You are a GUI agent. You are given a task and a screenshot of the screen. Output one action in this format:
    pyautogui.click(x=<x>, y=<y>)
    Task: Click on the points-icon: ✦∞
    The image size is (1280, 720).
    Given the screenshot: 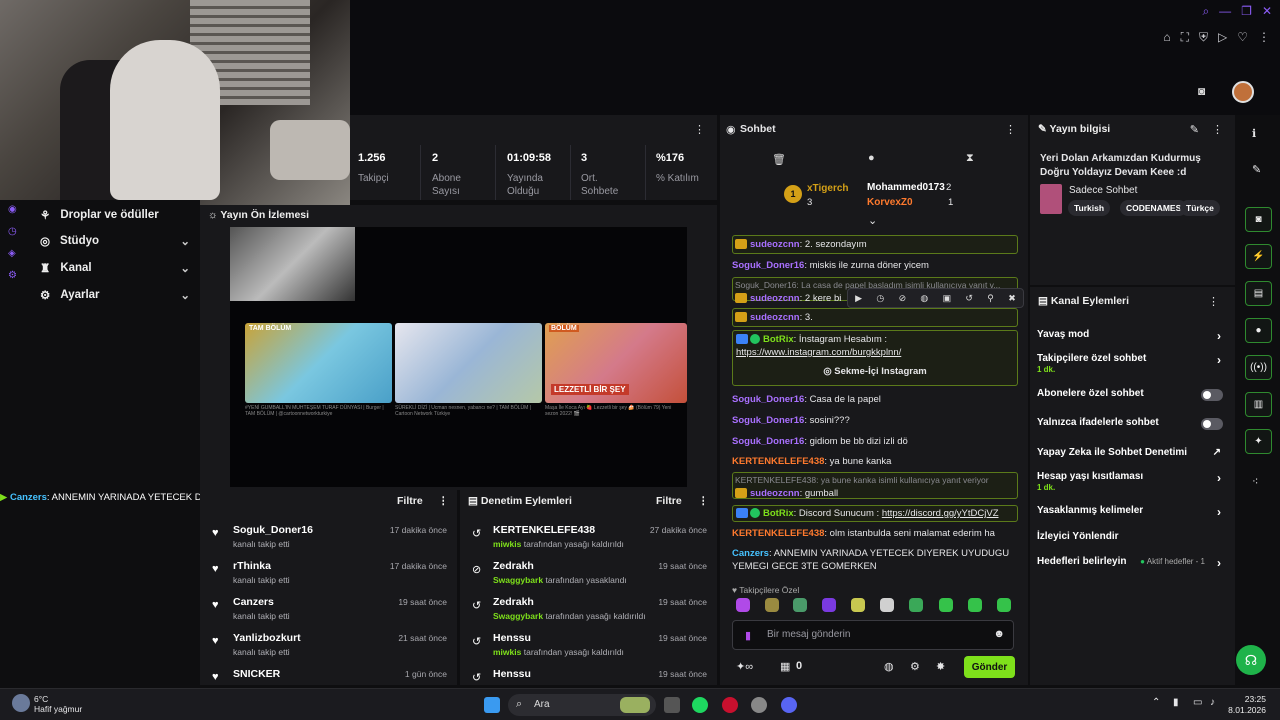 What is the action you would take?
    pyautogui.click(x=744, y=666)
    